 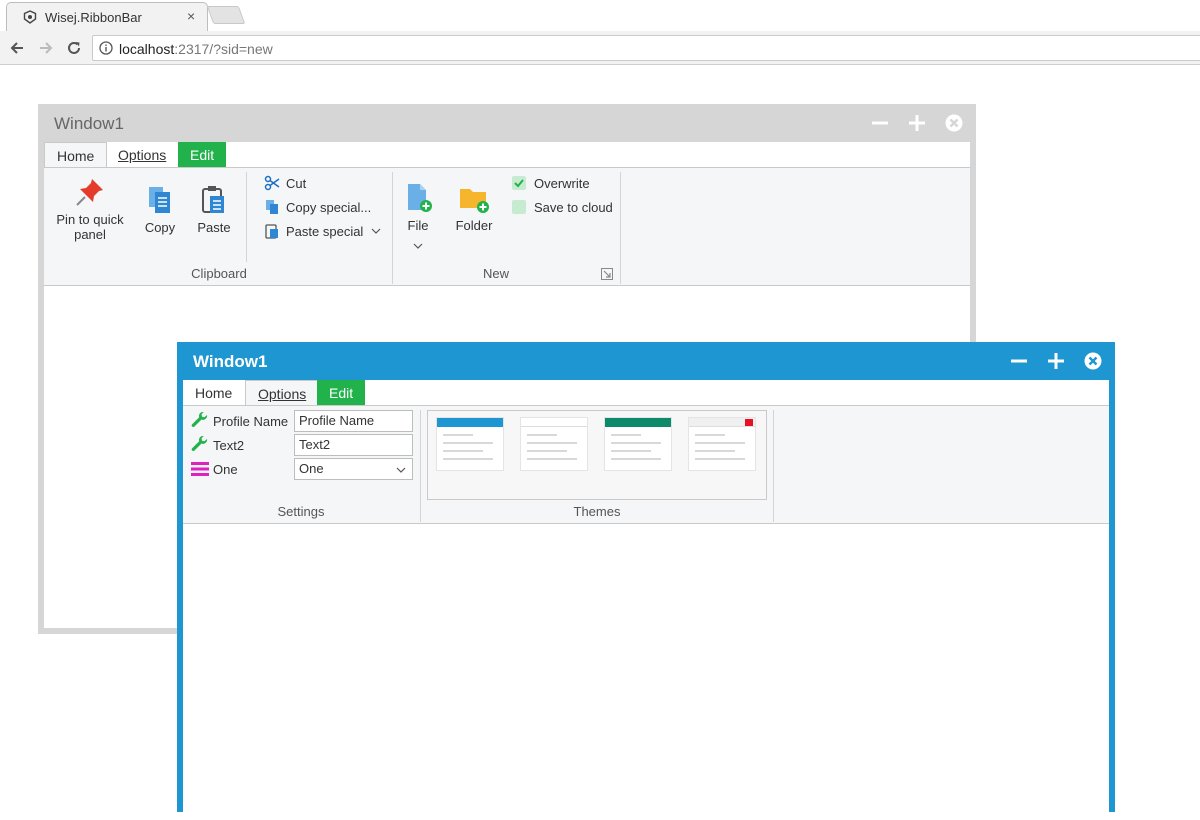 I want to click on cut-label: Cut, so click(x=296, y=183).